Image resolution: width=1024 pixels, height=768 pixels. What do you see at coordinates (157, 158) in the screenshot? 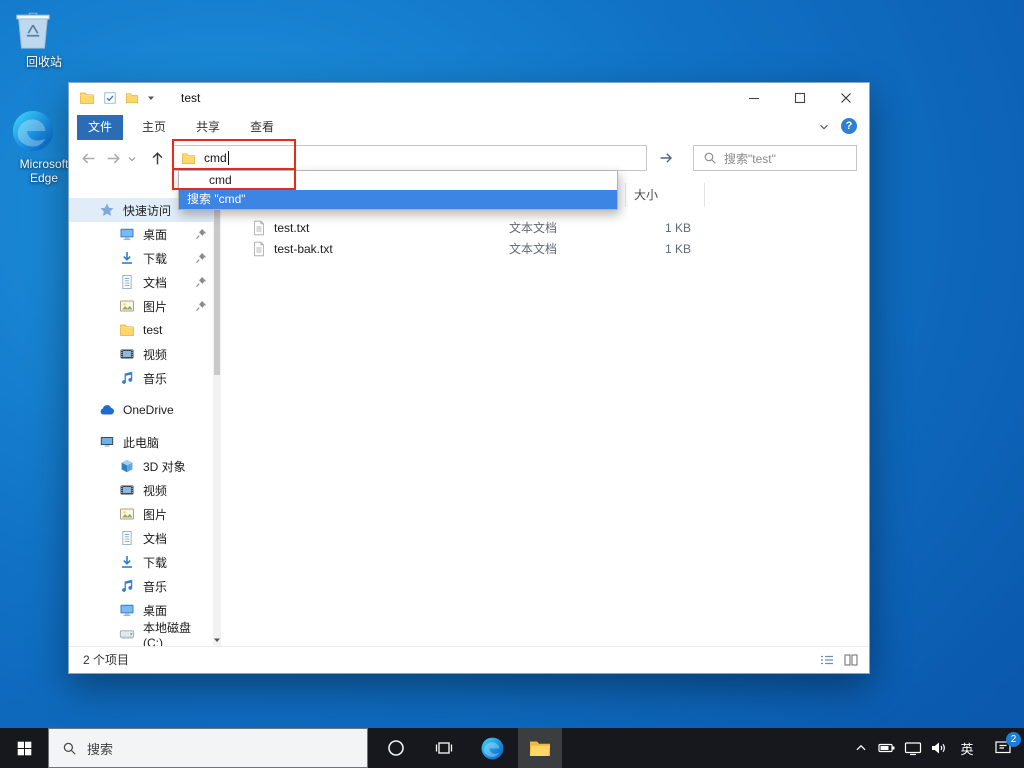
I see `up-button` at bounding box center [157, 158].